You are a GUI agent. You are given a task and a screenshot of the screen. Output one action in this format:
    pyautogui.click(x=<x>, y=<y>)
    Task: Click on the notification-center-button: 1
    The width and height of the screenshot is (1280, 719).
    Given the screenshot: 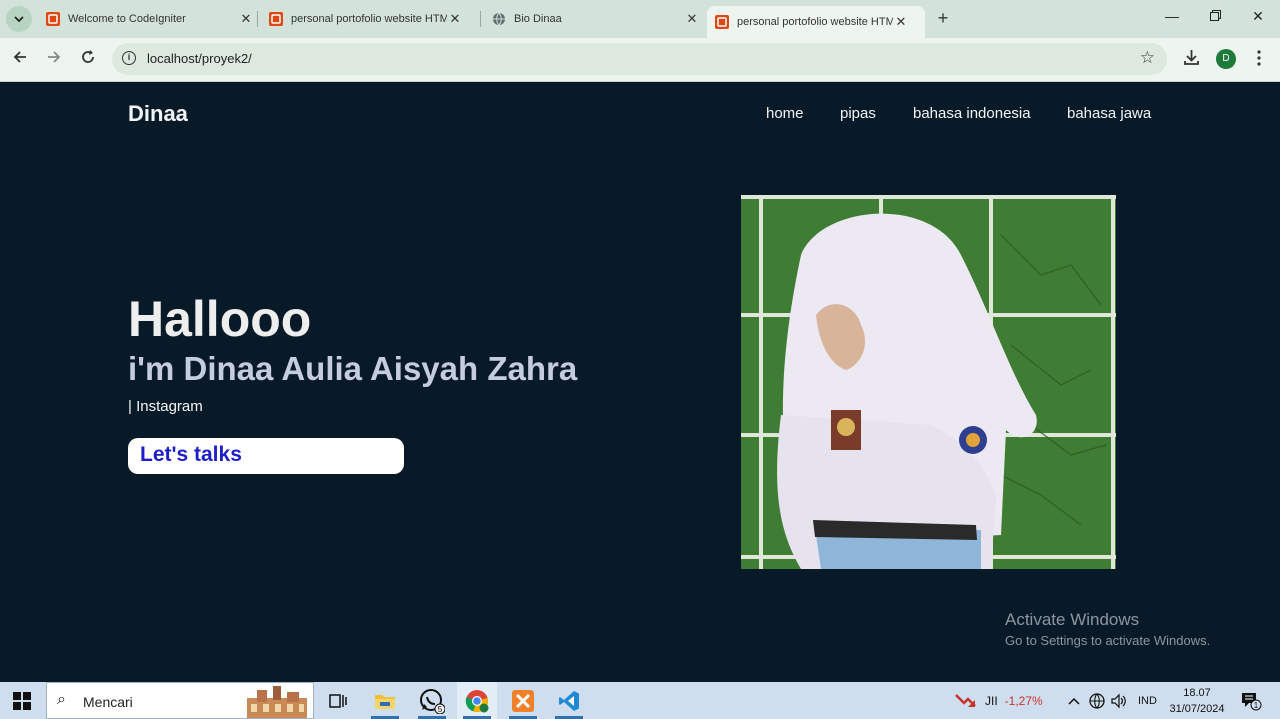 What is the action you would take?
    pyautogui.click(x=1251, y=700)
    